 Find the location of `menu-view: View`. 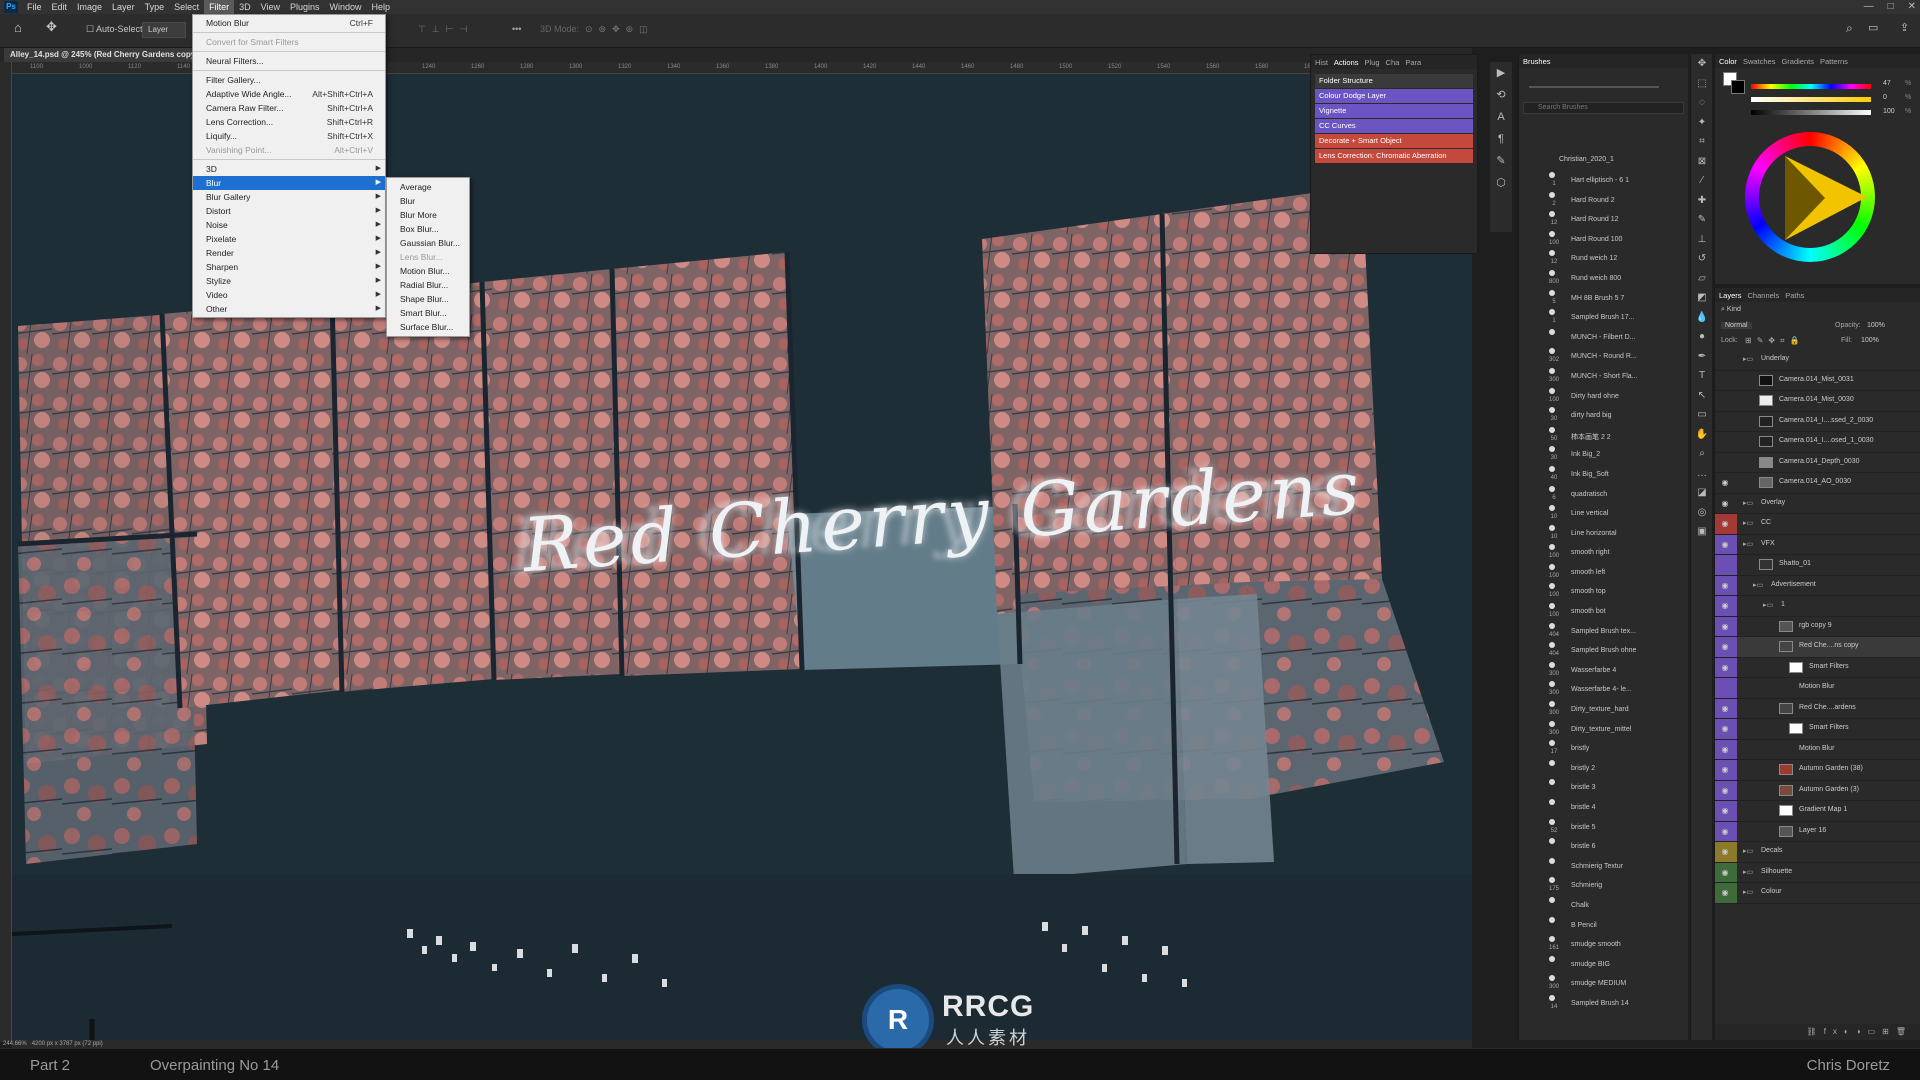

menu-view: View is located at coordinates (270, 7).